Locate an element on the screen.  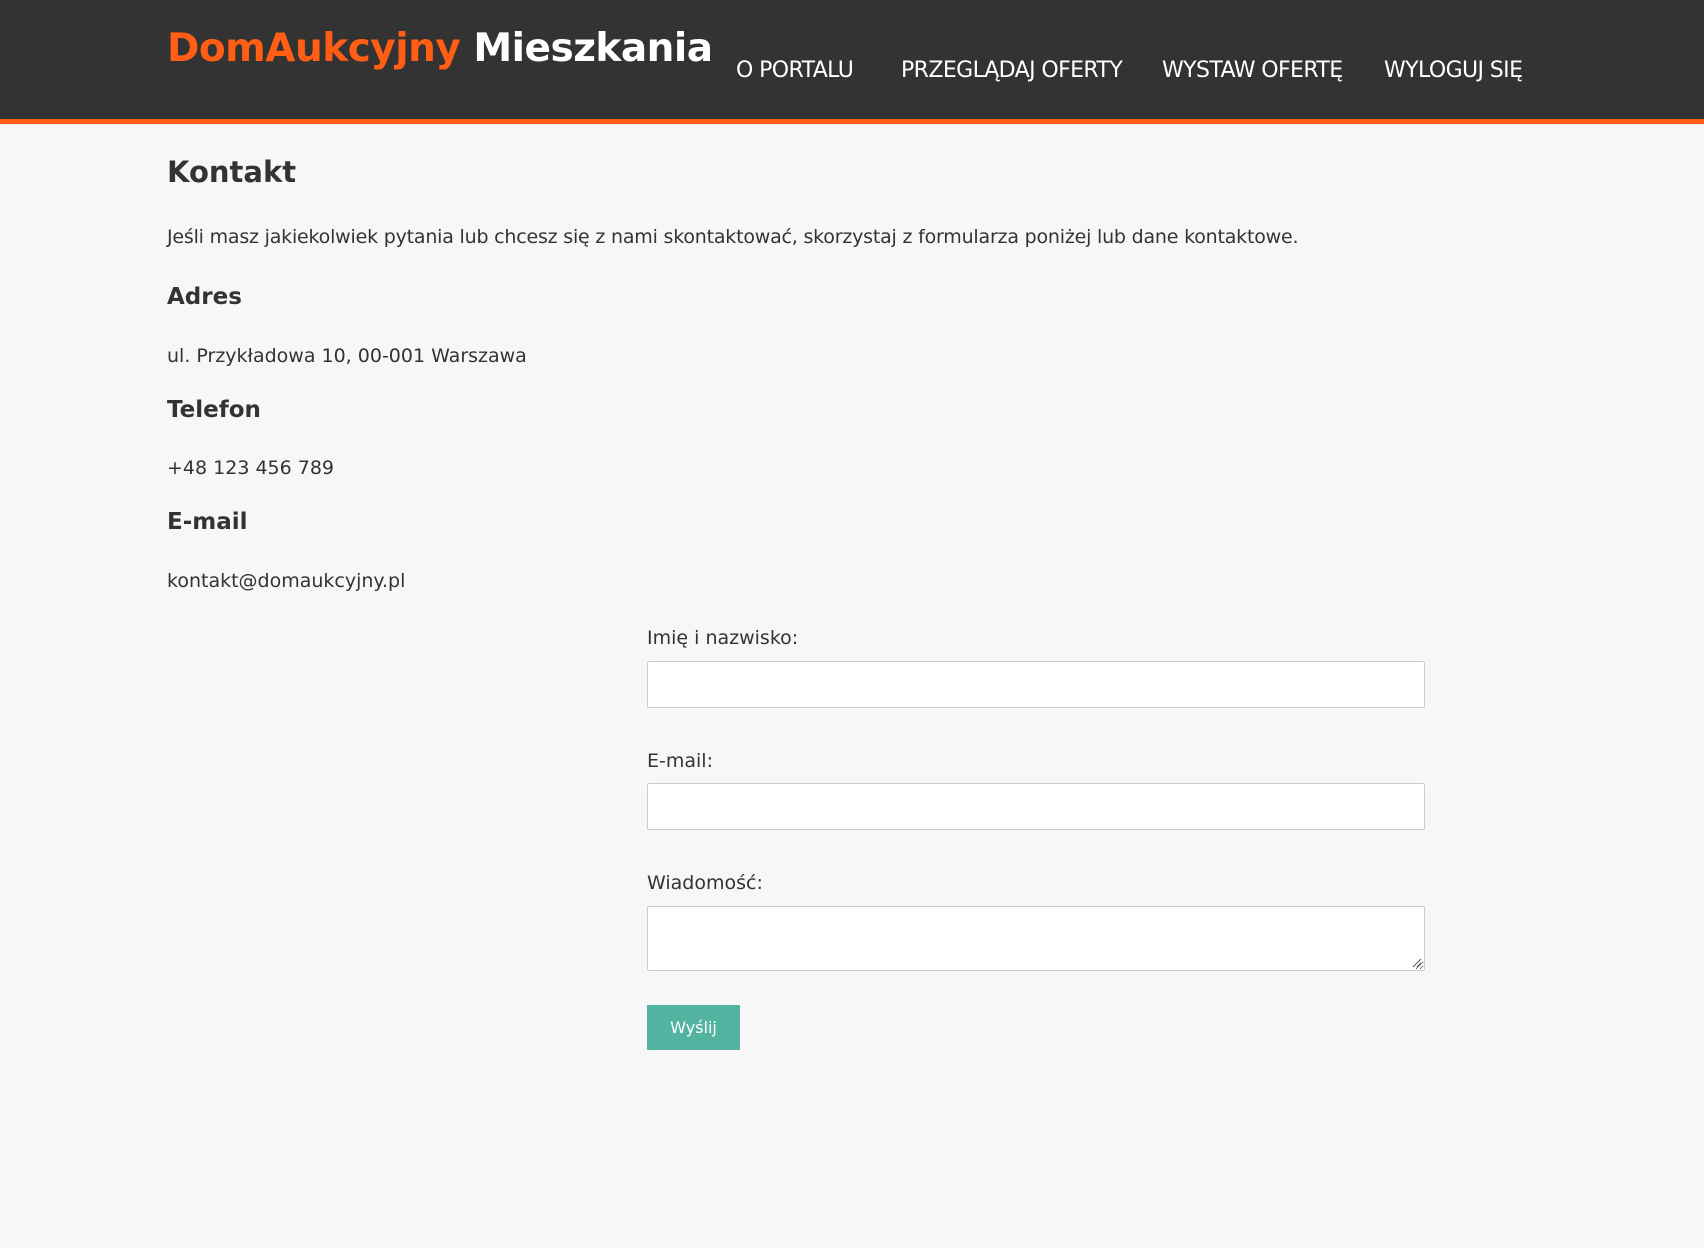
name-input is located at coordinates (1036, 684).